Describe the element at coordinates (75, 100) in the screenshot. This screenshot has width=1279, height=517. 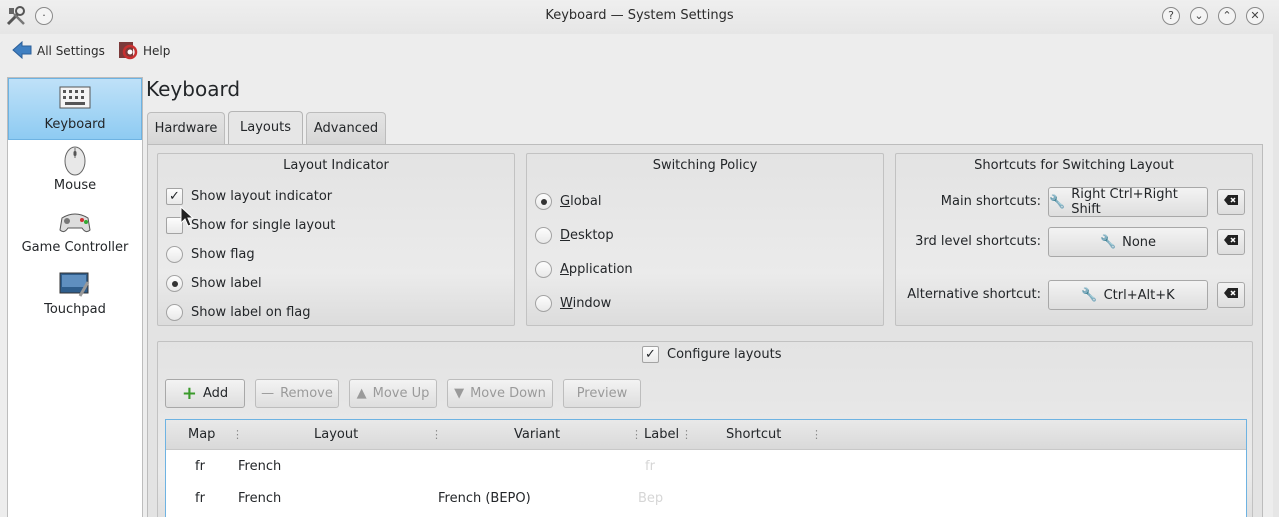
I see `keyboard-icon` at that location.